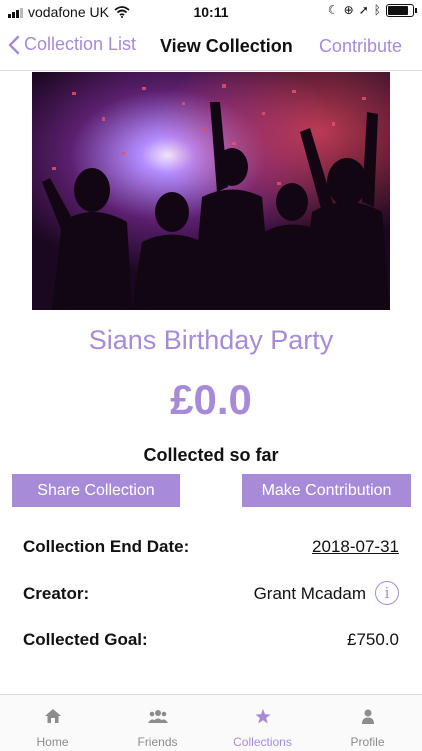  Describe the element at coordinates (14, 44) in the screenshot. I see `chevron-left-icon` at that location.